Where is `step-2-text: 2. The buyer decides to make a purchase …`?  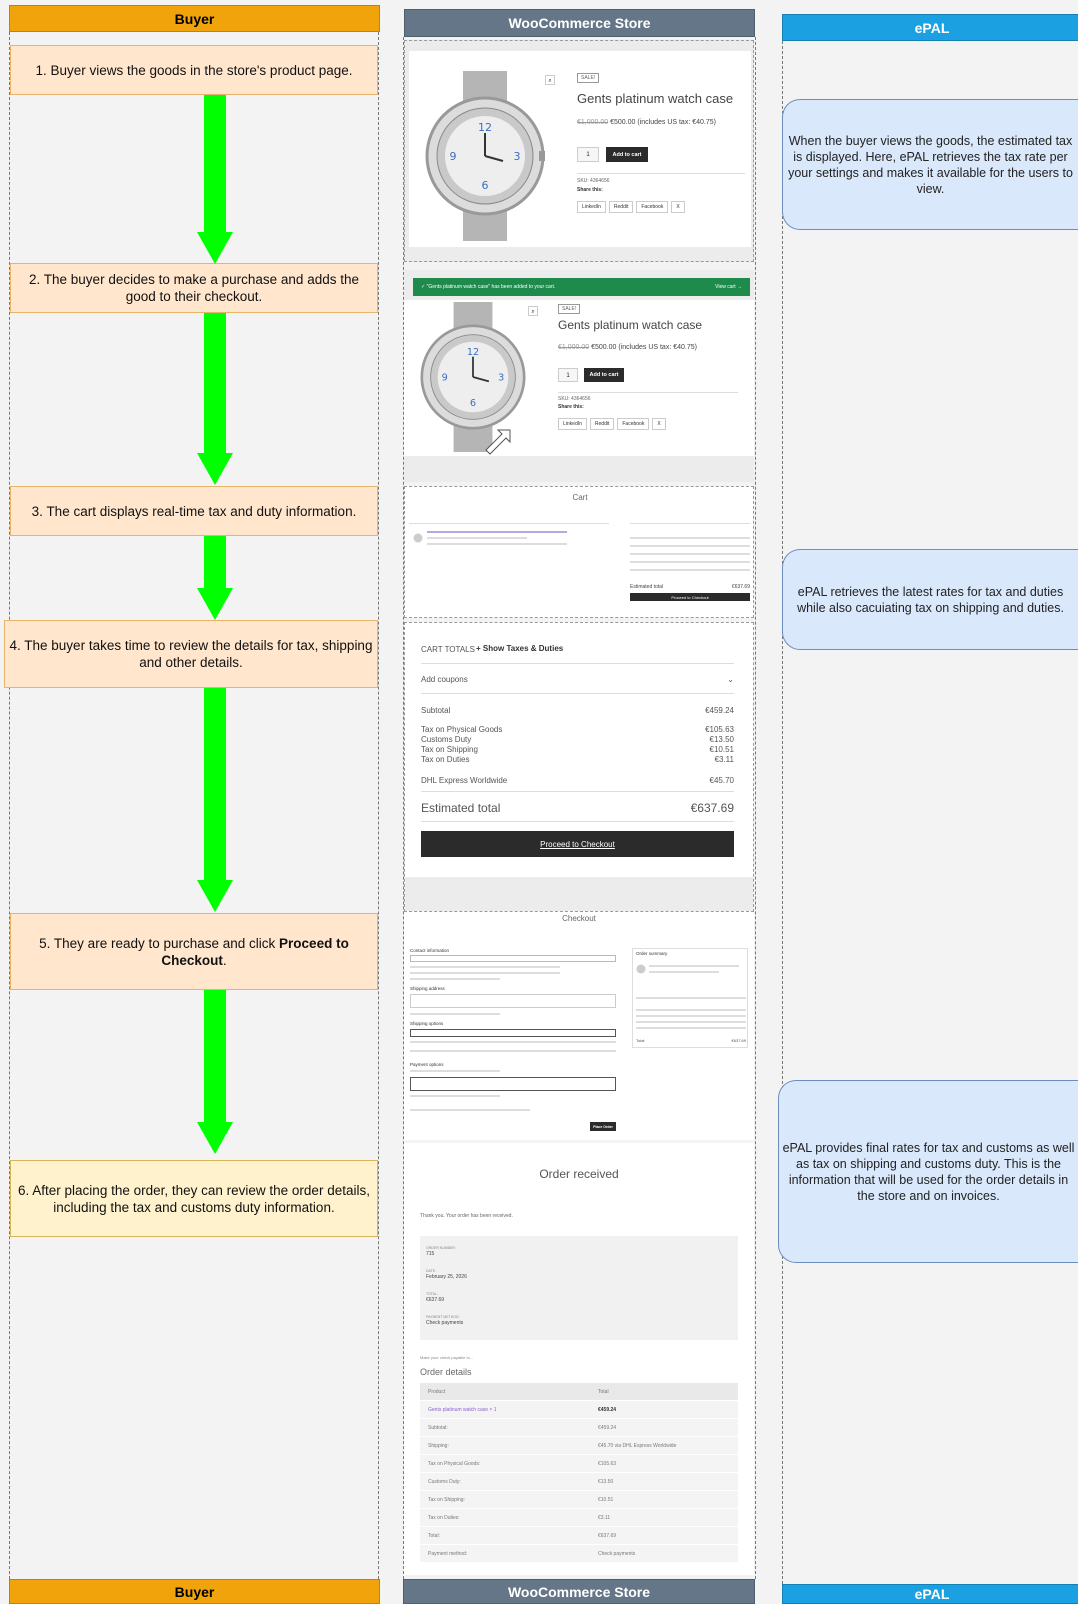
step-2-text: 2. The buyer decides to make a purchase … is located at coordinates (194, 288).